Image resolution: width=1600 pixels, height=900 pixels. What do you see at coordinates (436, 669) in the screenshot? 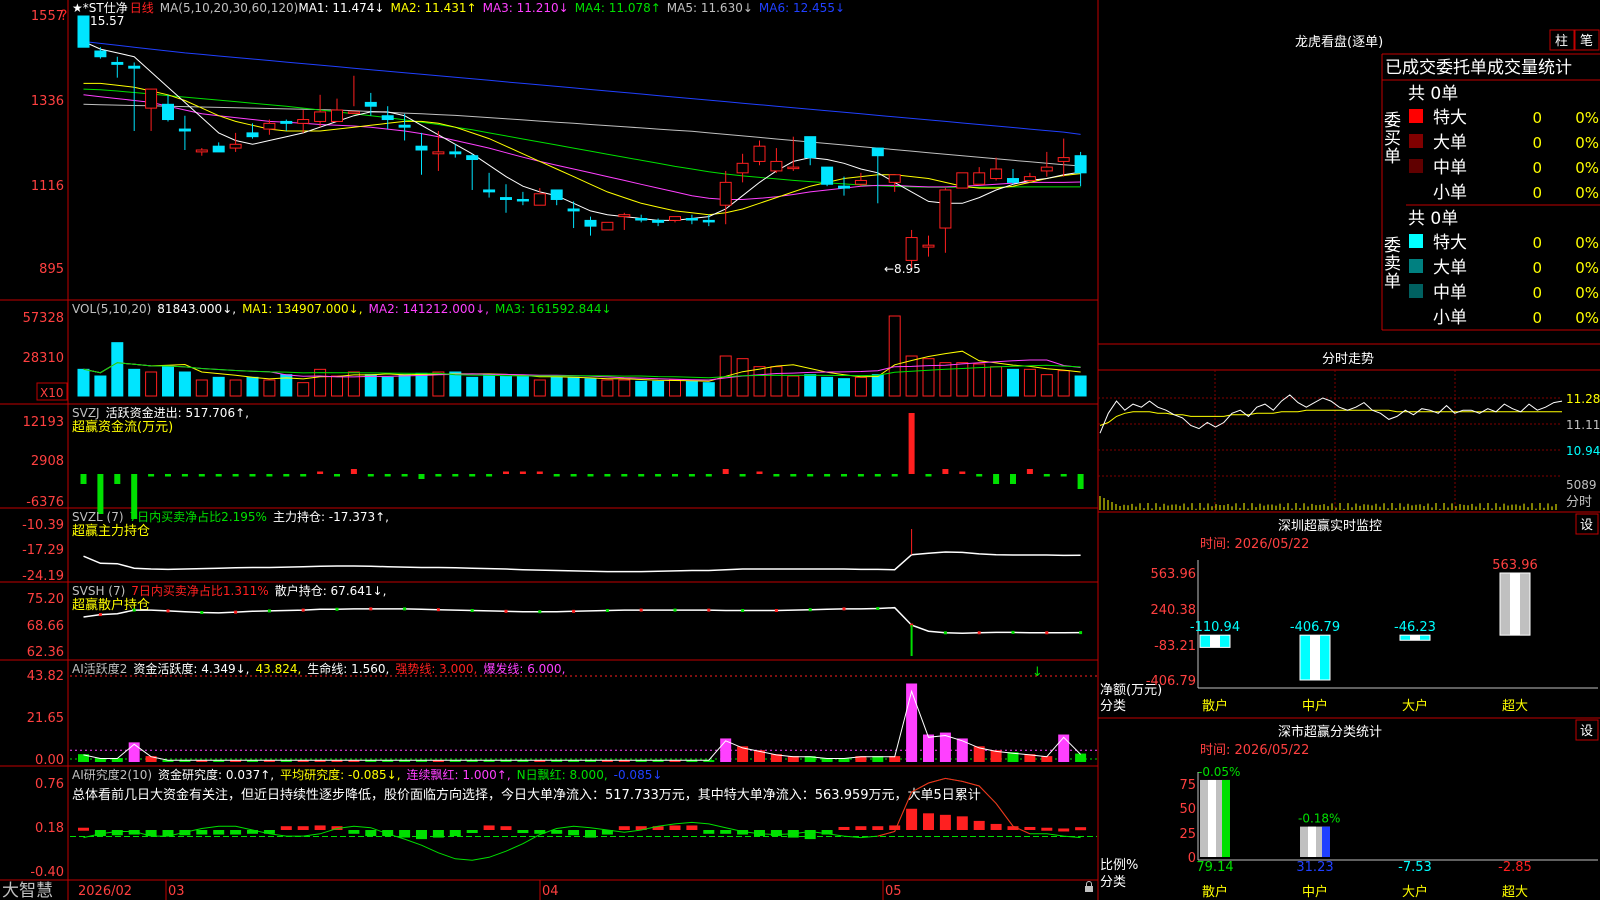
I see `legend-item: 强势线: 3.000,` at bounding box center [436, 669].